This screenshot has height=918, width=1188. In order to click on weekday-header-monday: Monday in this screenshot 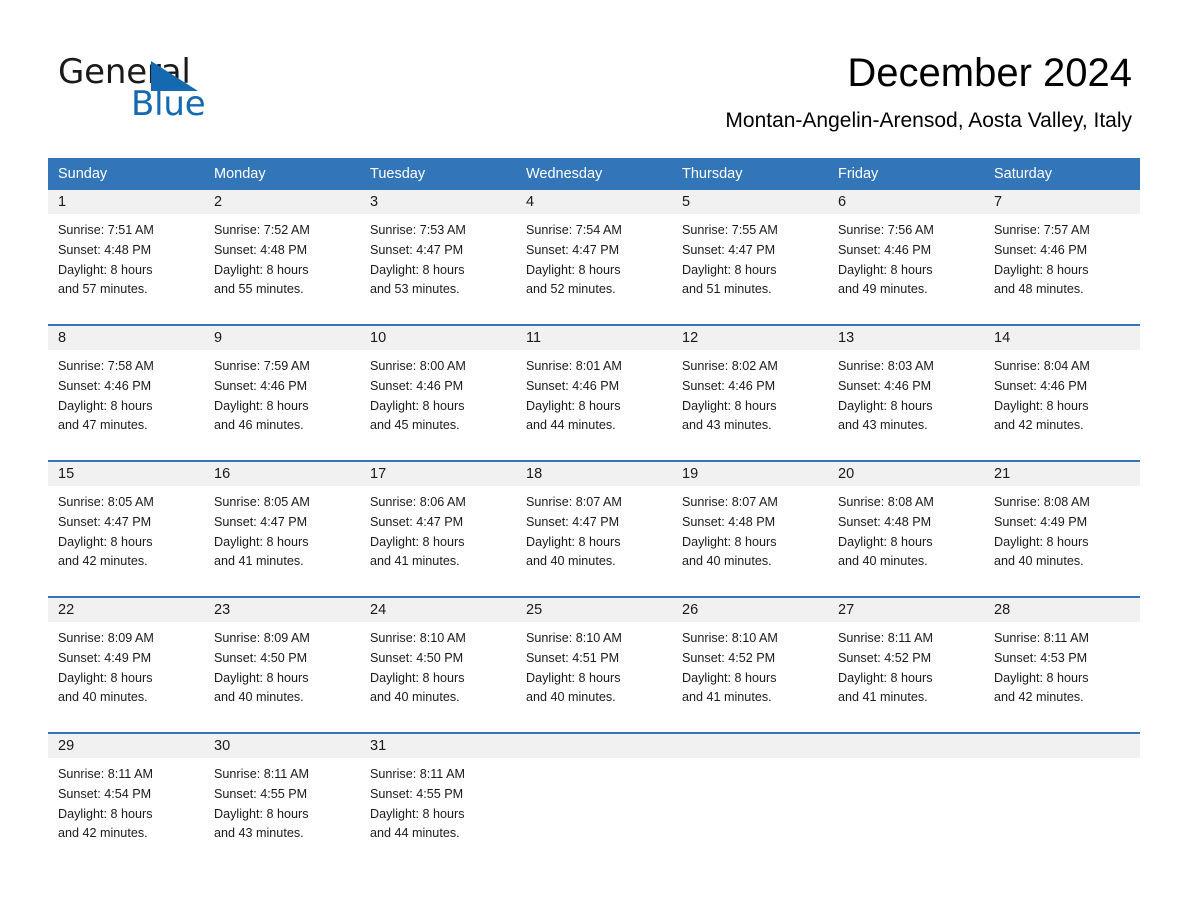, I will do `click(240, 174)`.